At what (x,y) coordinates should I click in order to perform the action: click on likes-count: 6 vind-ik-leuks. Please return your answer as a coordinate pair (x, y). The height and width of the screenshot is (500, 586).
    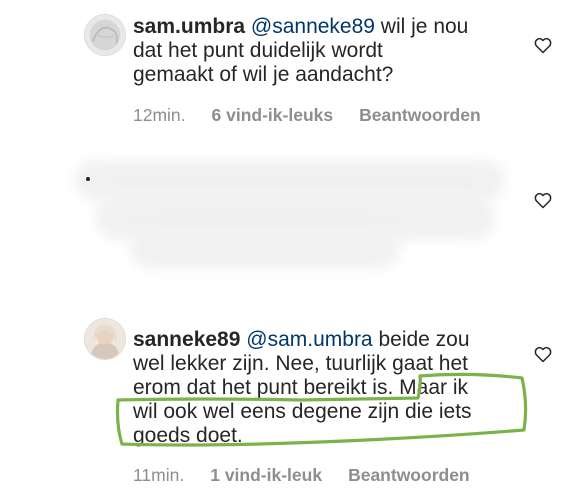
    Looking at the image, I should click on (273, 115).